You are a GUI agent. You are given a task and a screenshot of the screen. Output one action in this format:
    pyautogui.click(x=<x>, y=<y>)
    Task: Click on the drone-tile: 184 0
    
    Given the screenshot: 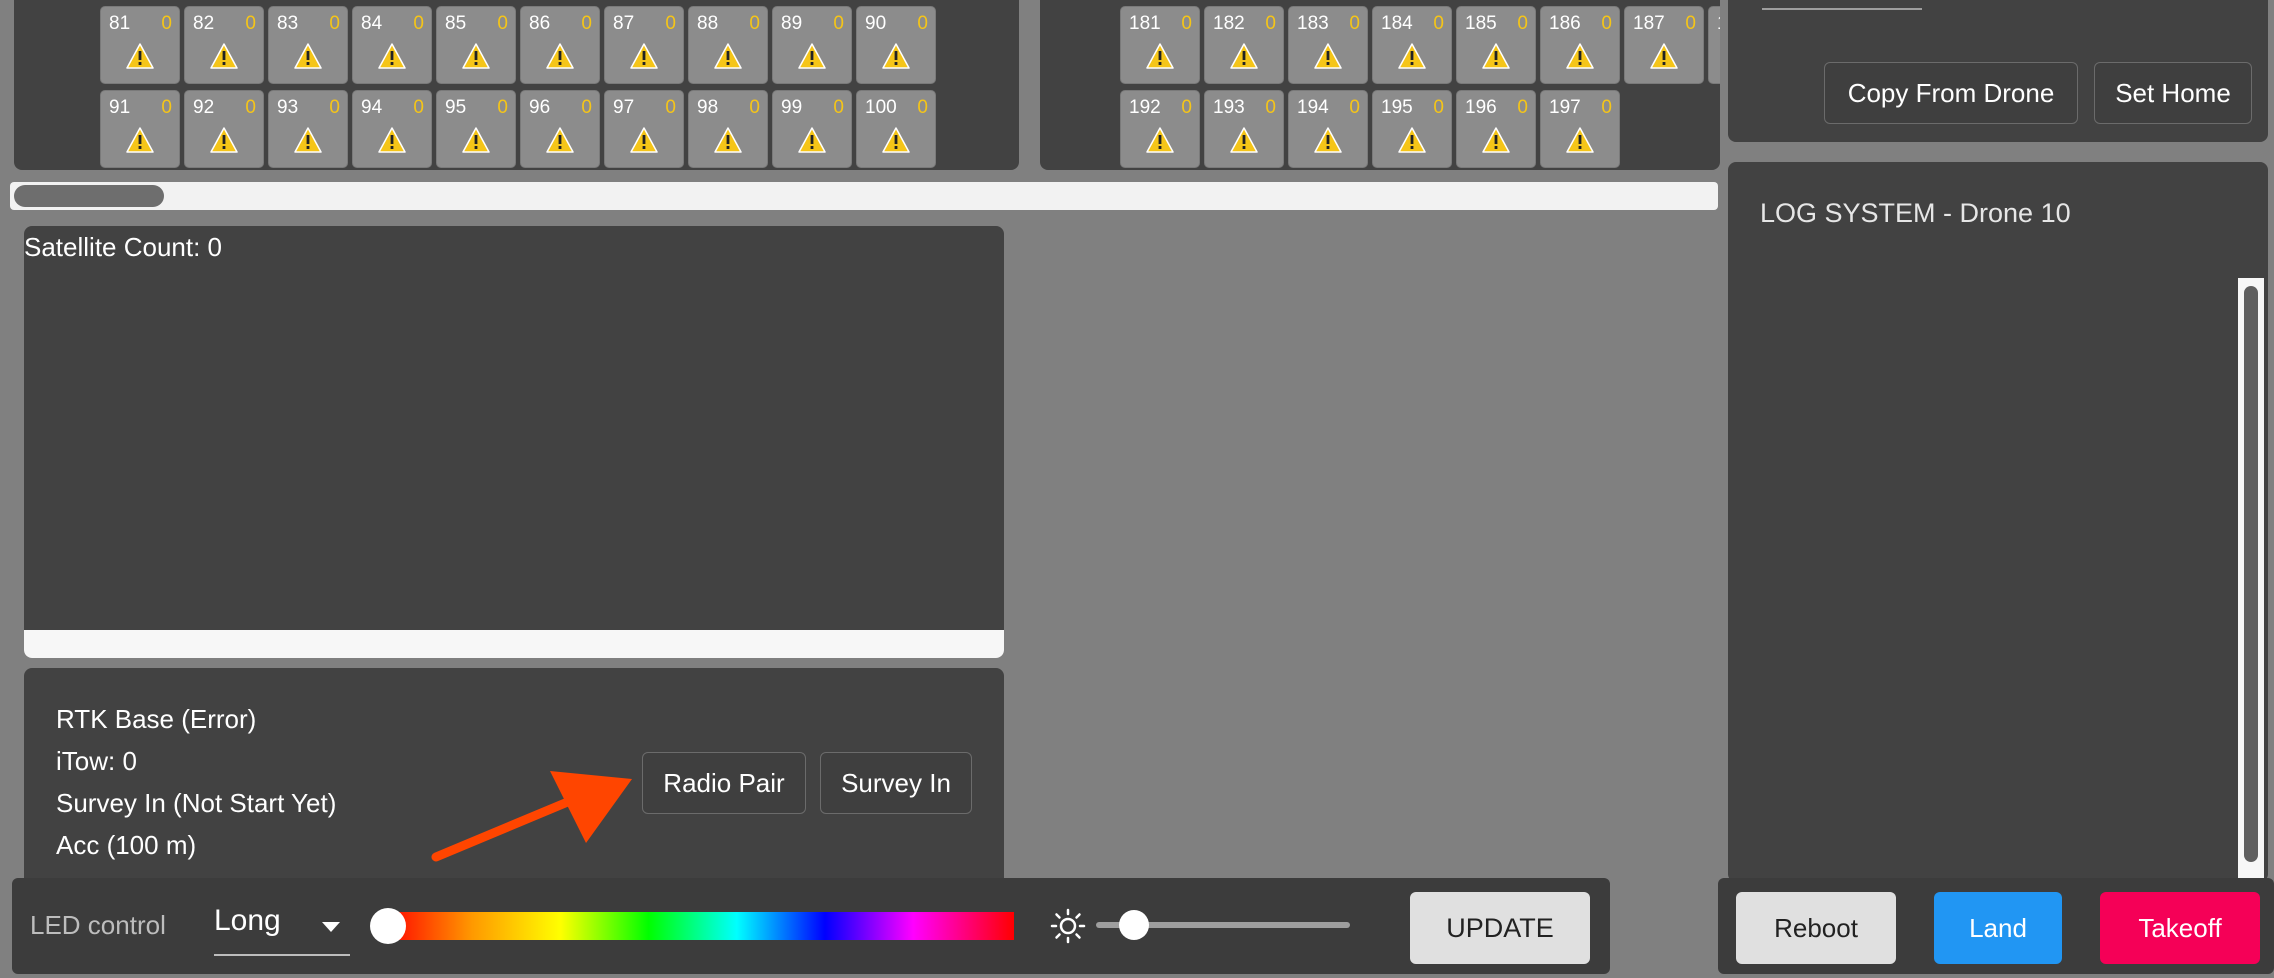 What is the action you would take?
    pyautogui.click(x=1412, y=45)
    